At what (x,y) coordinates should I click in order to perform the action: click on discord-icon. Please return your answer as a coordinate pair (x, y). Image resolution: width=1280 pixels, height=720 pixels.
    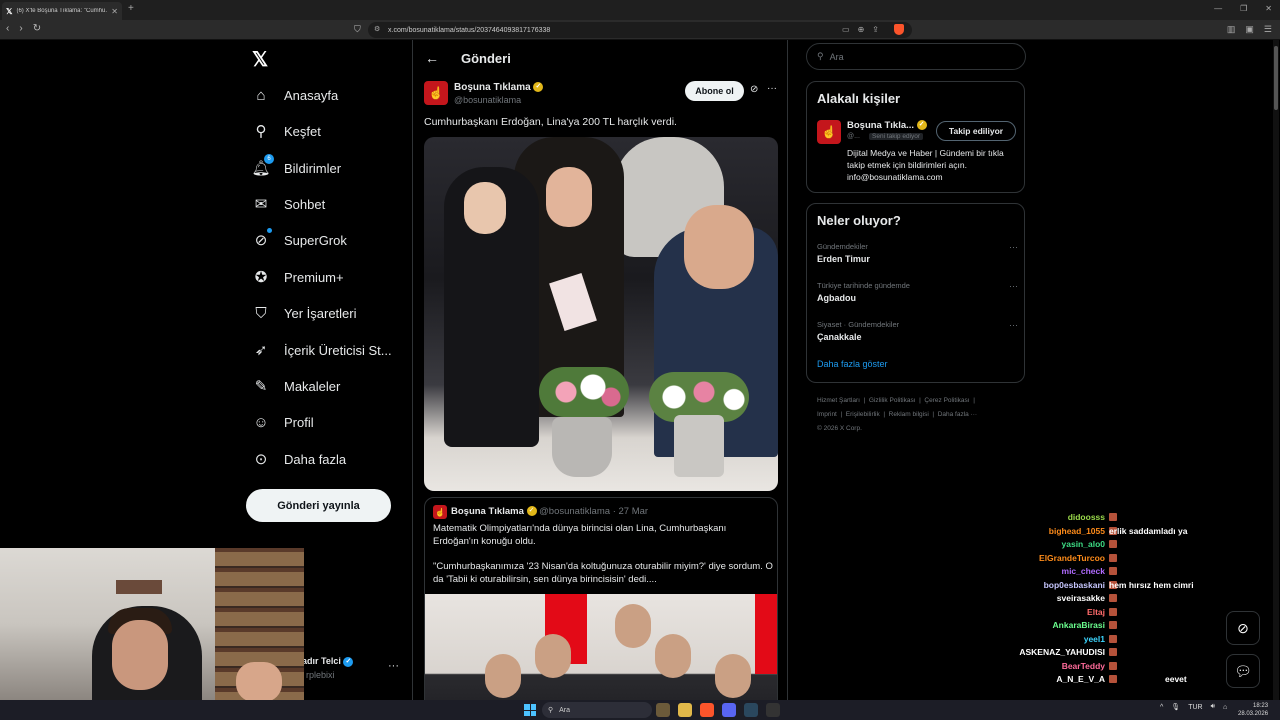
    Looking at the image, I should click on (729, 710).